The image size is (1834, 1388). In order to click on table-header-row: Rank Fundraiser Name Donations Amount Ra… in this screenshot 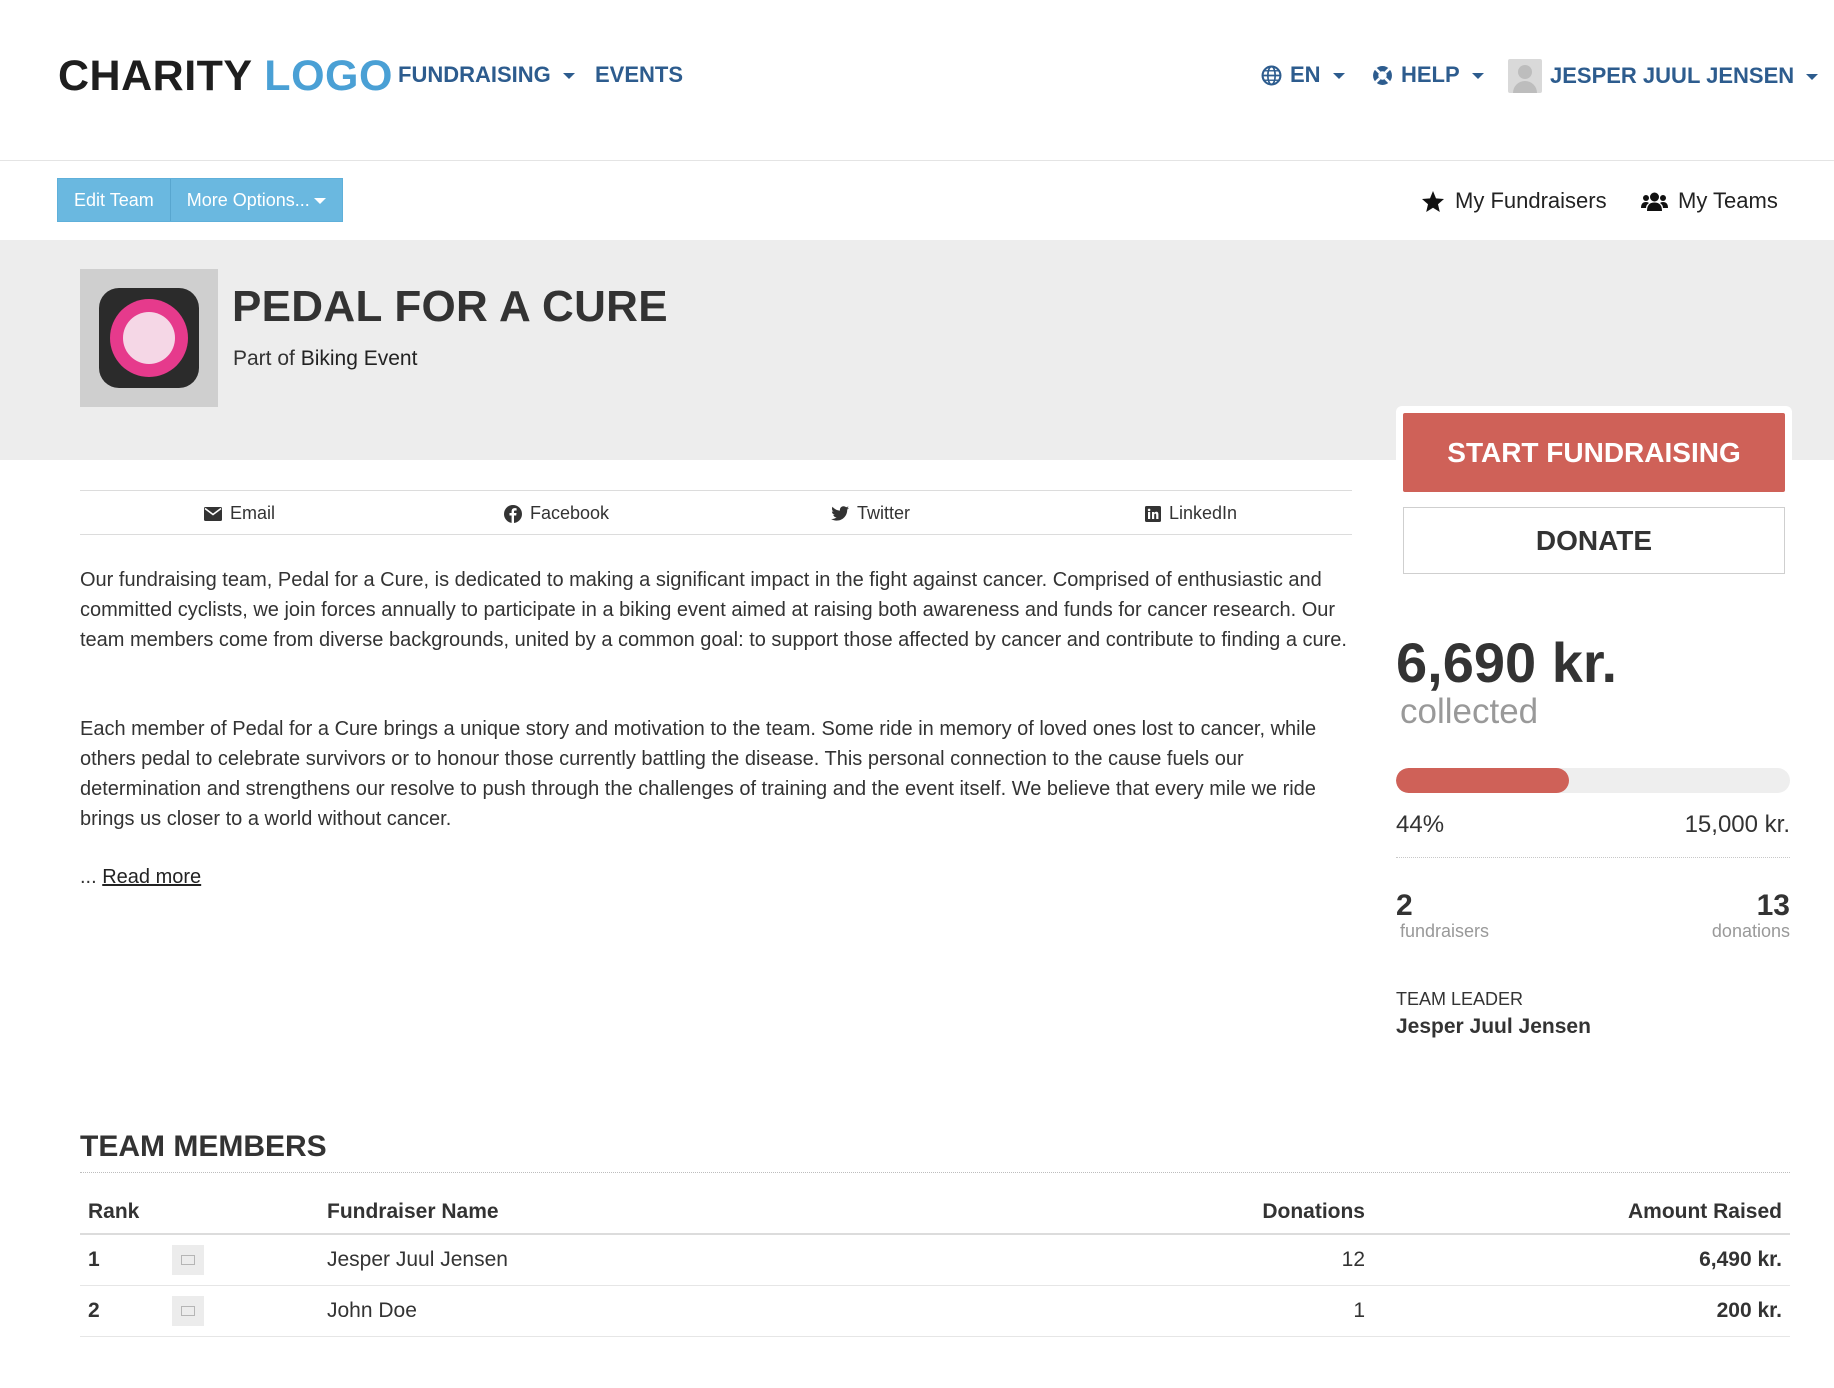, I will do `click(935, 1212)`.